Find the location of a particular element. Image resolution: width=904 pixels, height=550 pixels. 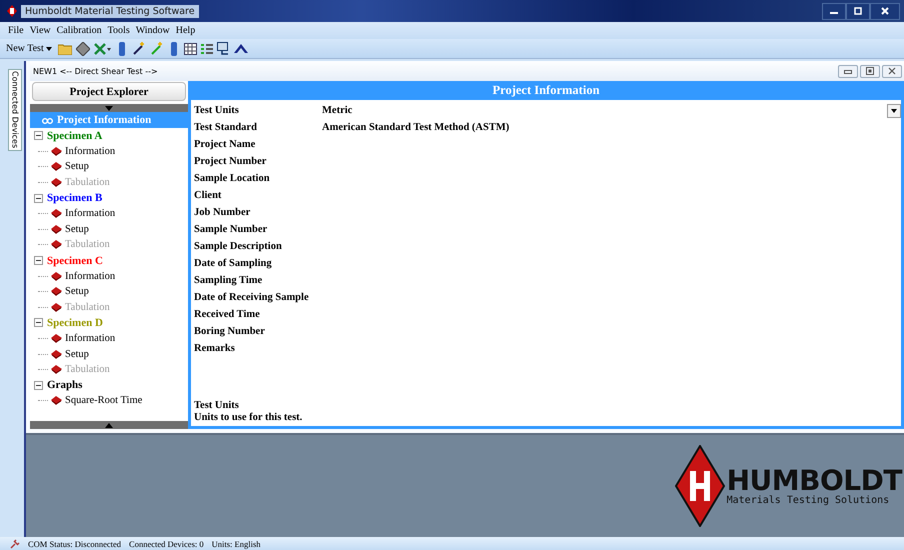

project-explorer-button: Project Explorer is located at coordinates (109, 91).